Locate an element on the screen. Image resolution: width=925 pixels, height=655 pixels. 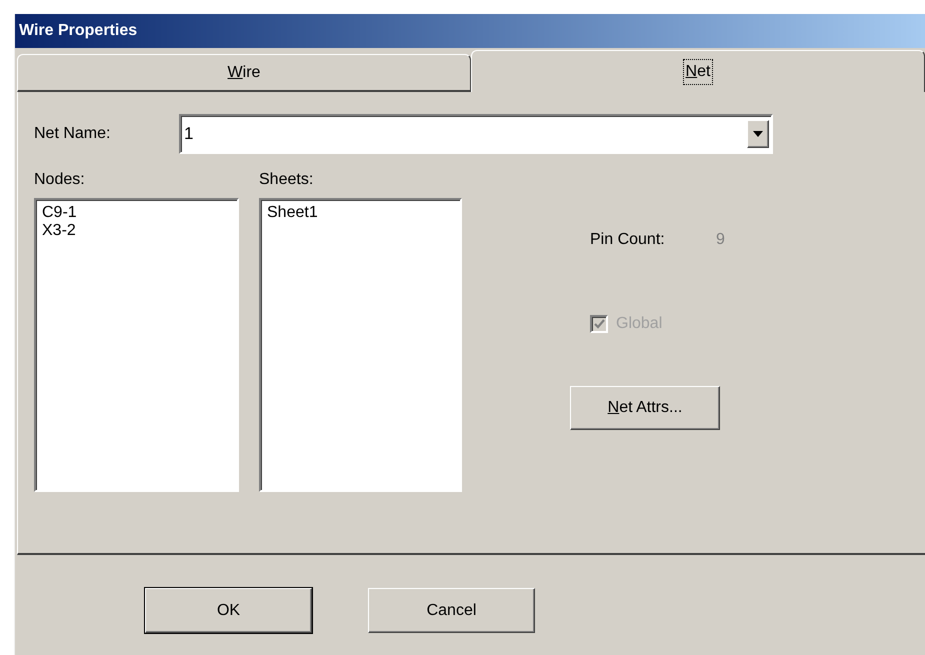
list-item: C9-1 is located at coordinates (59, 213).